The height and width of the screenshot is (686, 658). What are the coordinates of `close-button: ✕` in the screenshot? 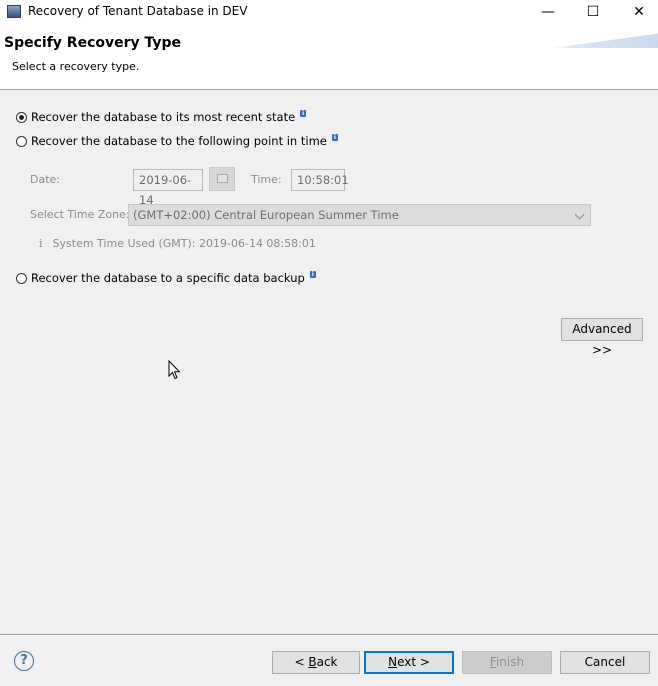 It's located at (637, 12).